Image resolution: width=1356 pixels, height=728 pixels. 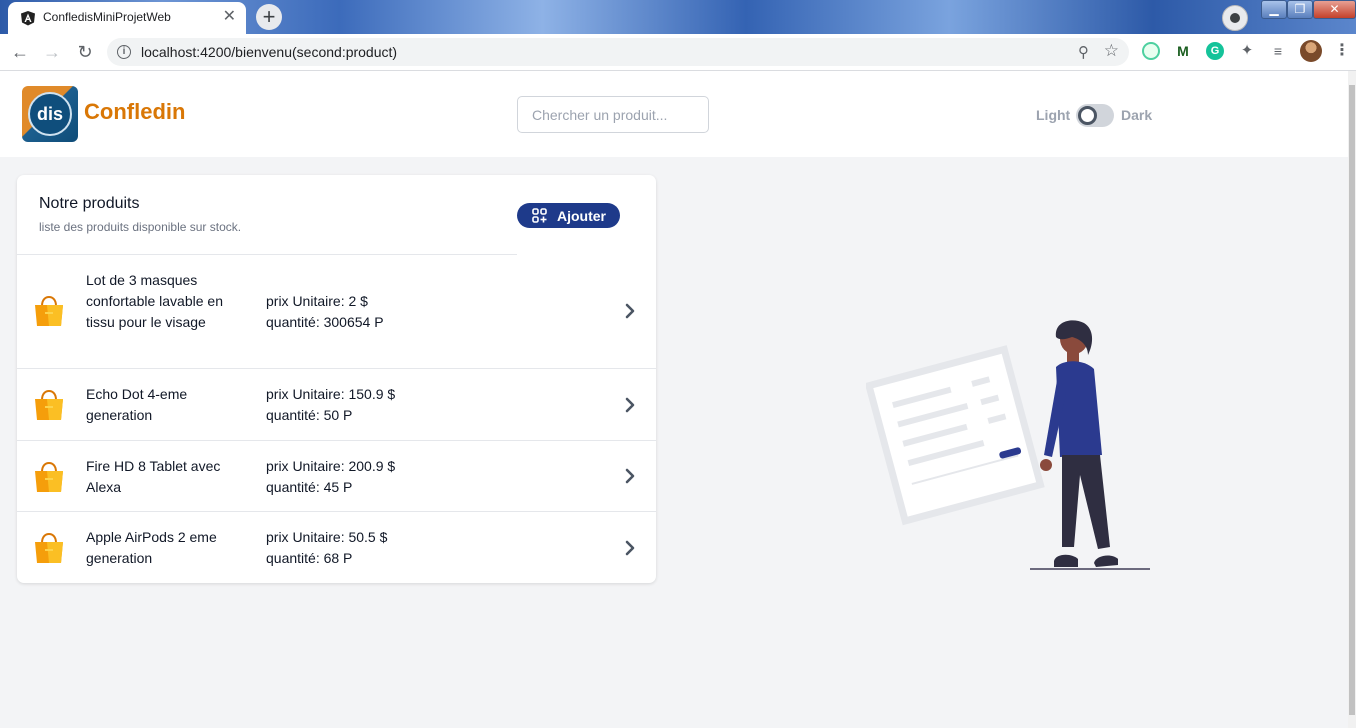 What do you see at coordinates (1215, 51) in the screenshot?
I see `grammarly-icon: G` at bounding box center [1215, 51].